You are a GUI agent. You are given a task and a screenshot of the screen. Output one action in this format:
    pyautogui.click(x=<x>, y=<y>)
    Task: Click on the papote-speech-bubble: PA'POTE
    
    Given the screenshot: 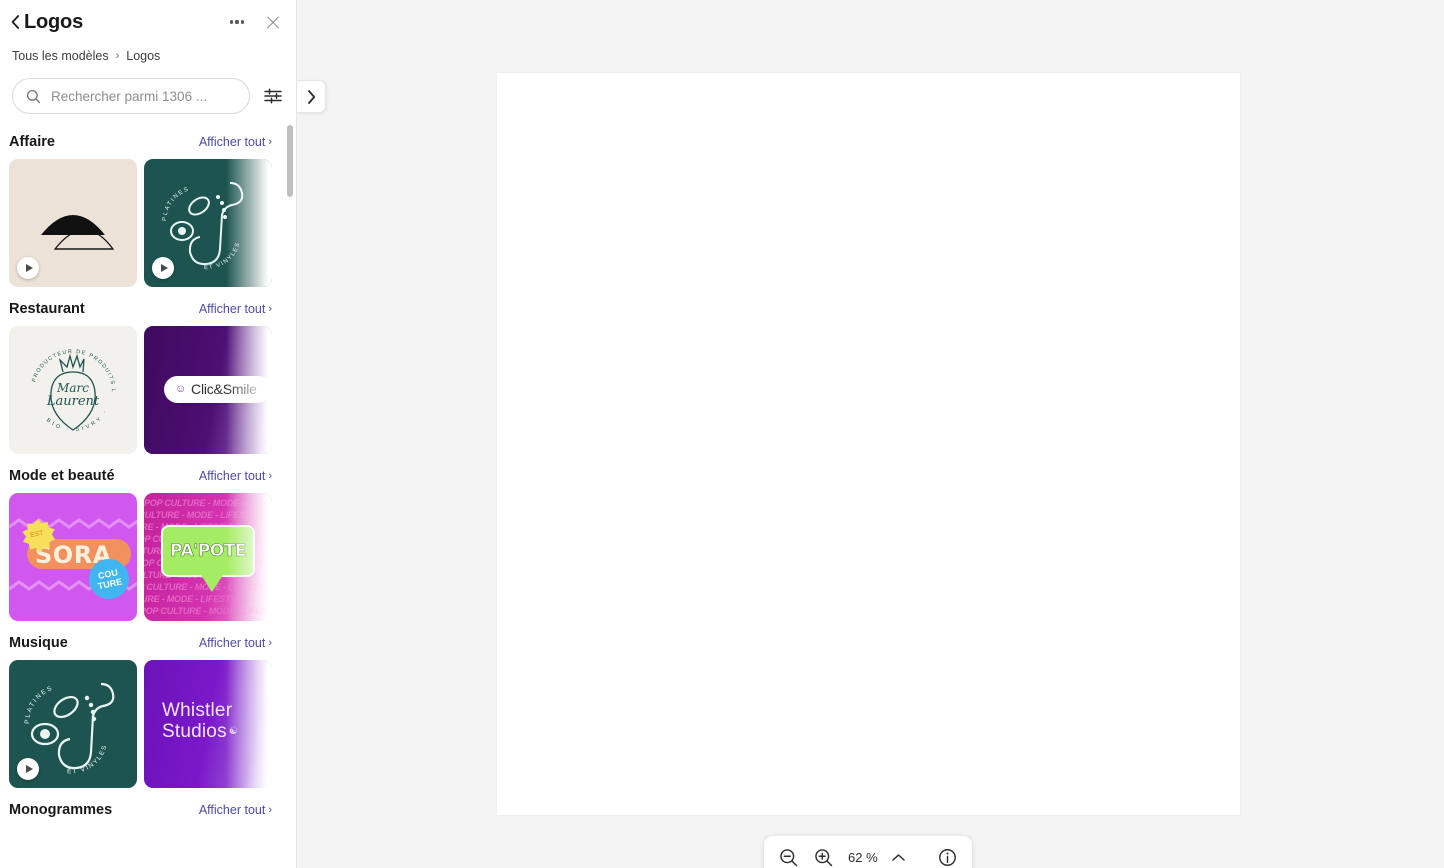 What is the action you would take?
    pyautogui.click(x=208, y=558)
    